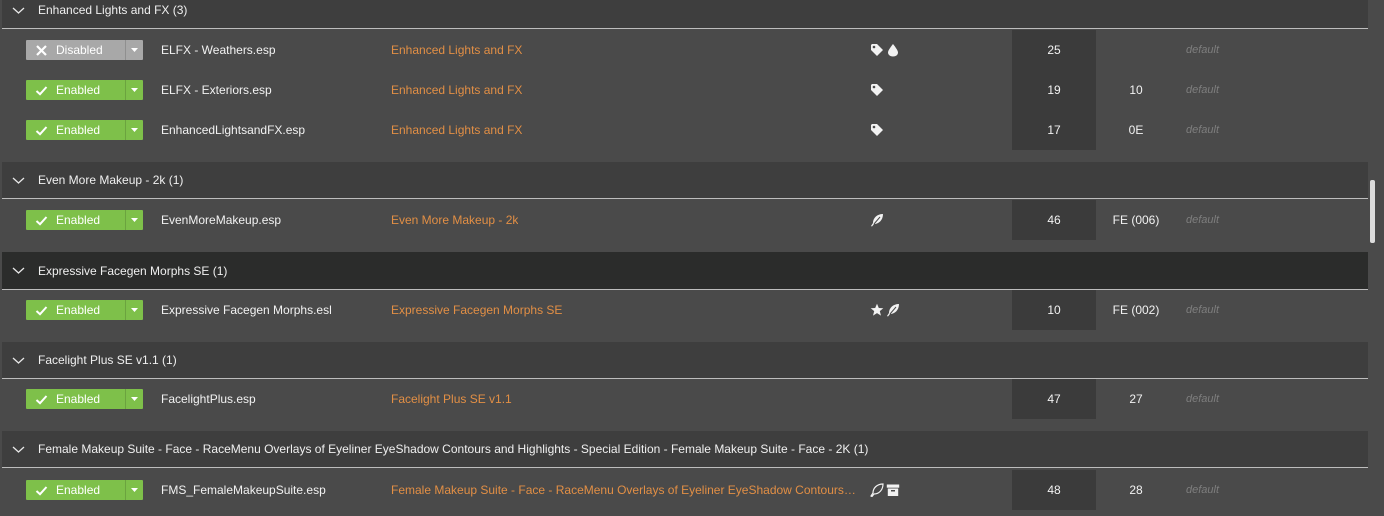 Image resolution: width=1384 pixels, height=516 pixels. Describe the element at coordinates (79, 50) in the screenshot. I see `status-label: Disabled` at that location.